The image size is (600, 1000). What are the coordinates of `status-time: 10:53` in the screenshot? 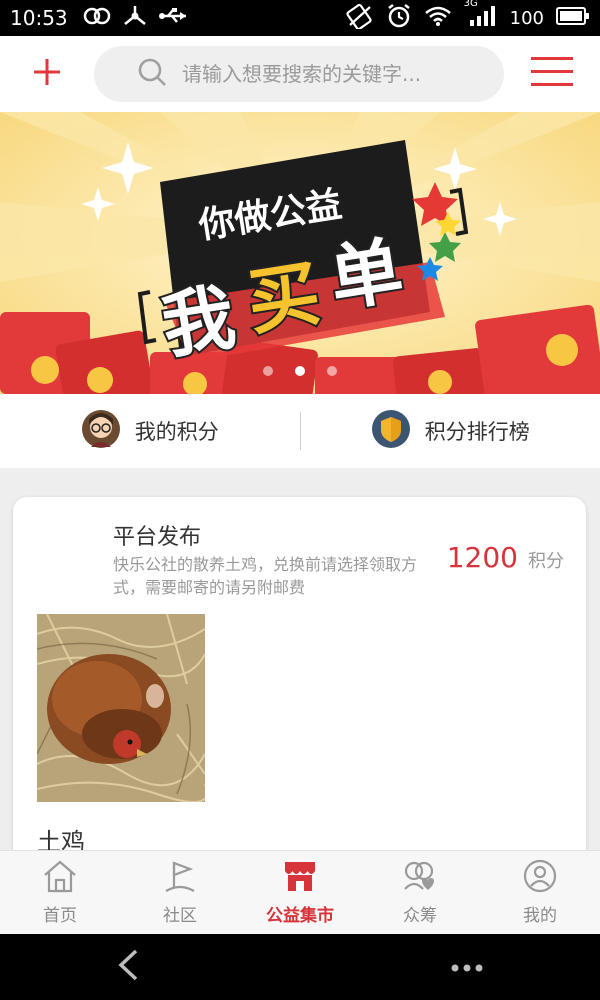 It's located at (39, 18).